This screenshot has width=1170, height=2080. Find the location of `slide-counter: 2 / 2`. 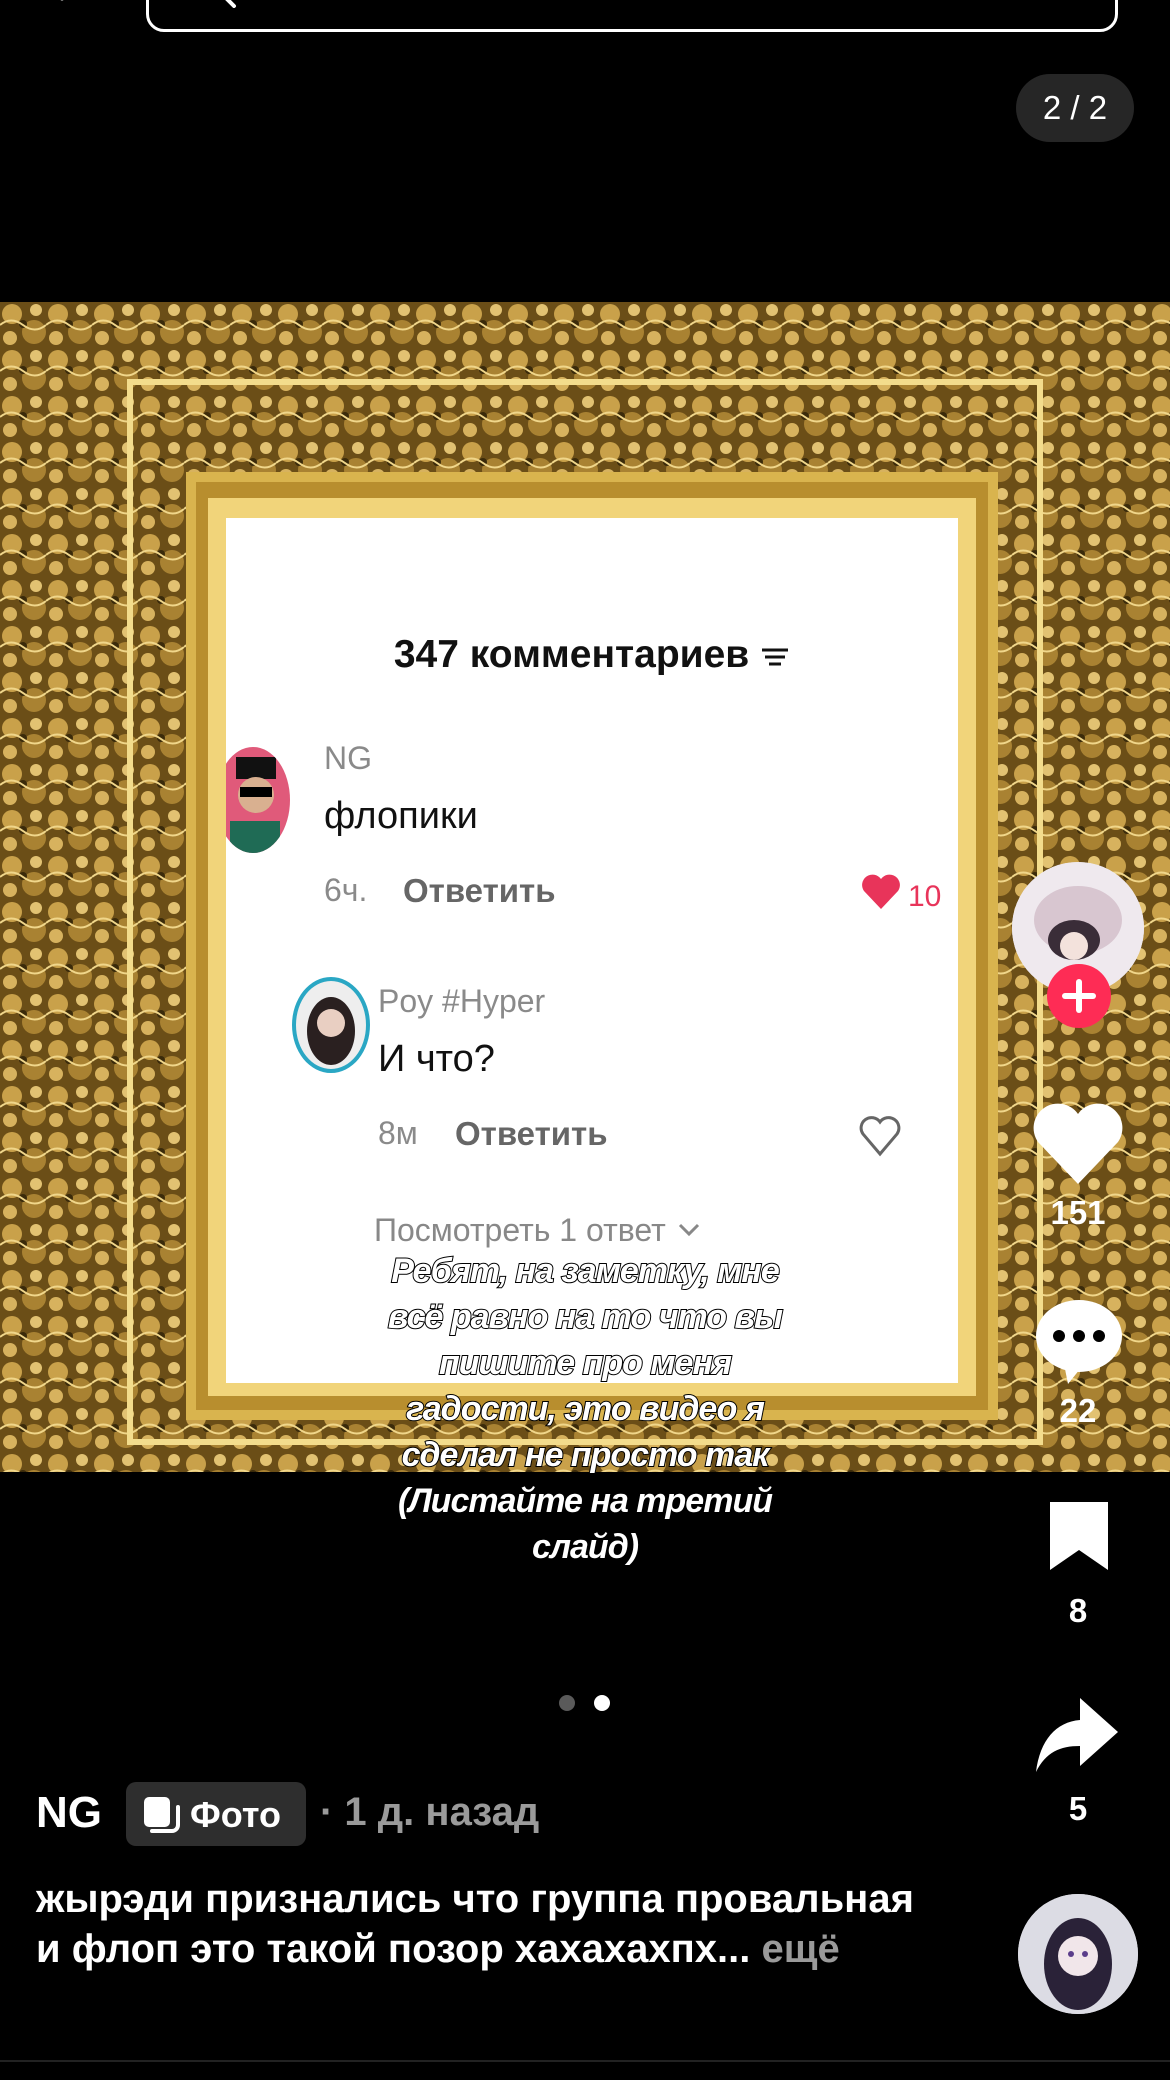

slide-counter: 2 / 2 is located at coordinates (1075, 108).